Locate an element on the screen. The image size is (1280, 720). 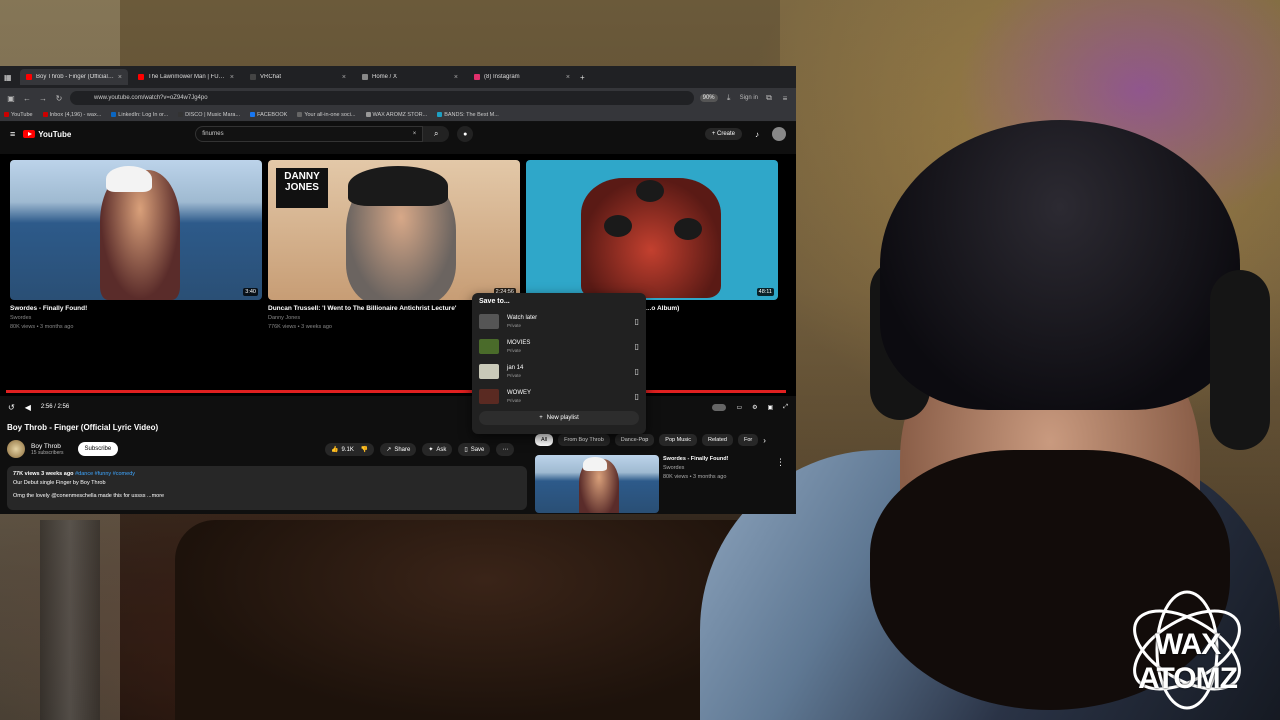
create-button: + Create is located at coordinates (723, 134).